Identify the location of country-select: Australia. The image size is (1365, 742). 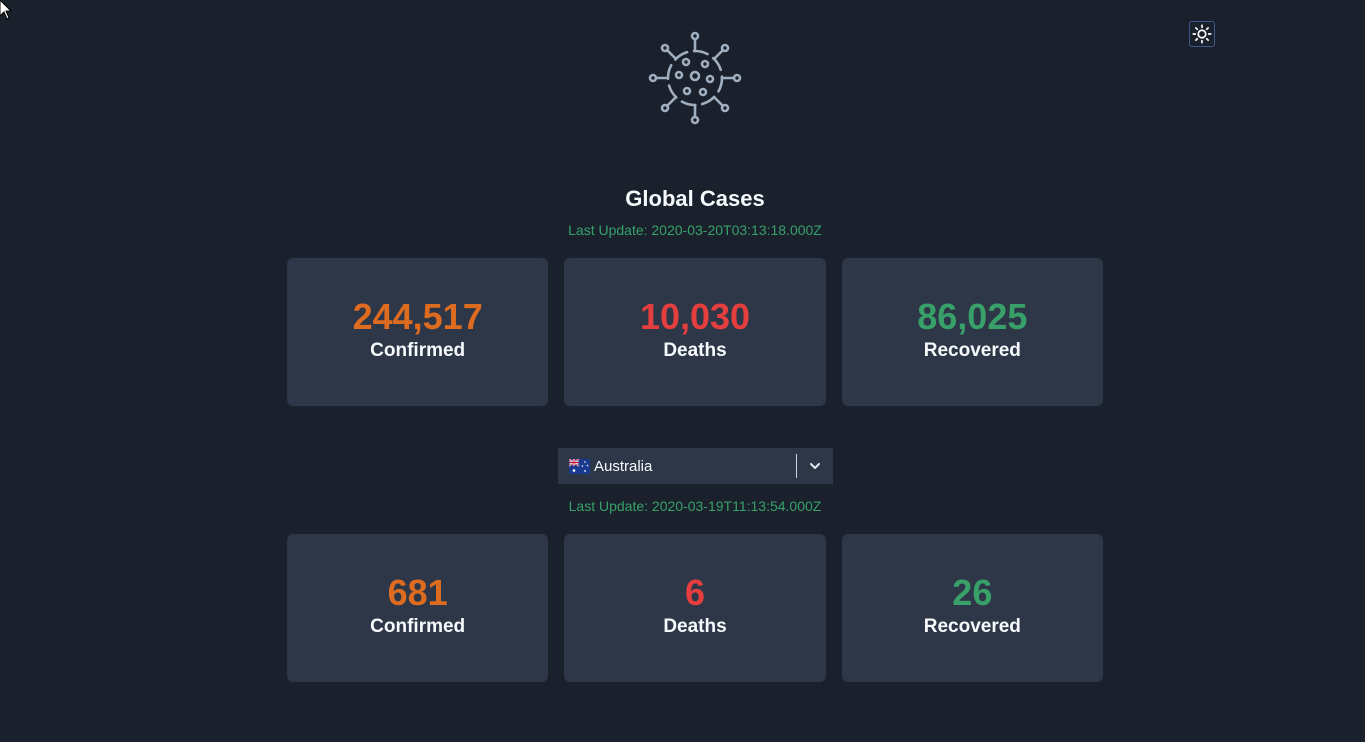
(695, 466).